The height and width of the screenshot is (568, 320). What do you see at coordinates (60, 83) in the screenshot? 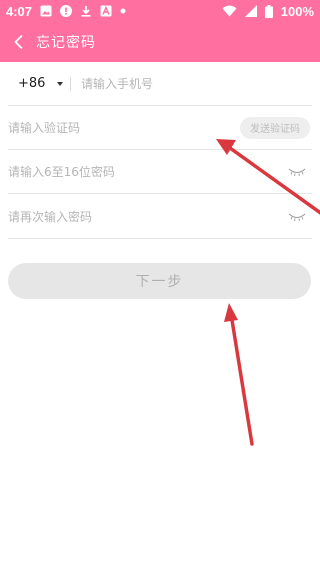
I see `caret-down-icon` at bounding box center [60, 83].